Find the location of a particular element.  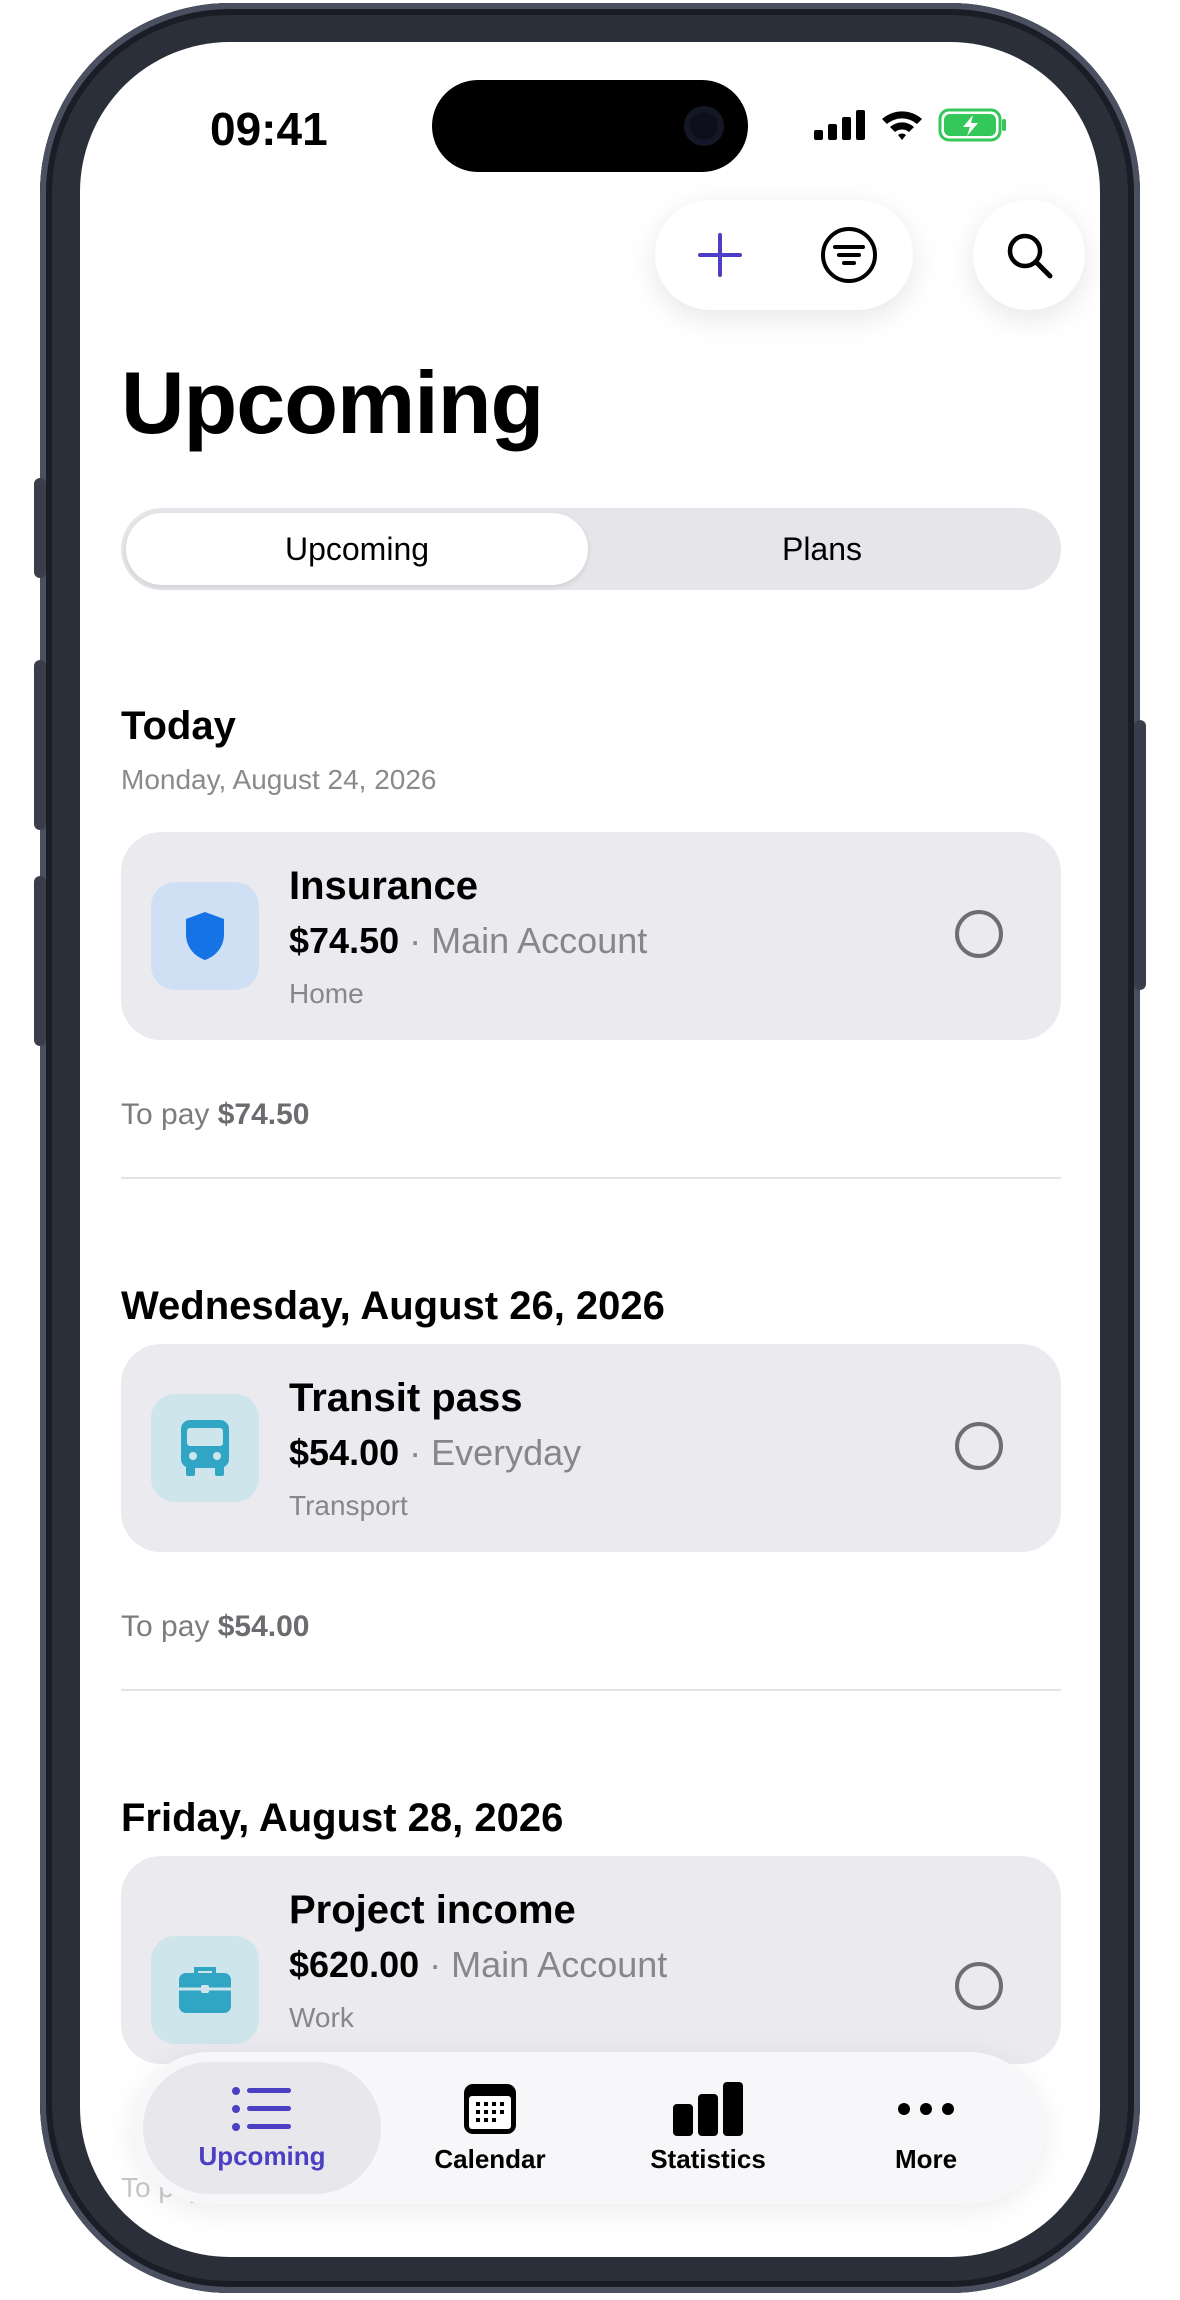

tab-label: Statistics is located at coordinates (708, 2158).